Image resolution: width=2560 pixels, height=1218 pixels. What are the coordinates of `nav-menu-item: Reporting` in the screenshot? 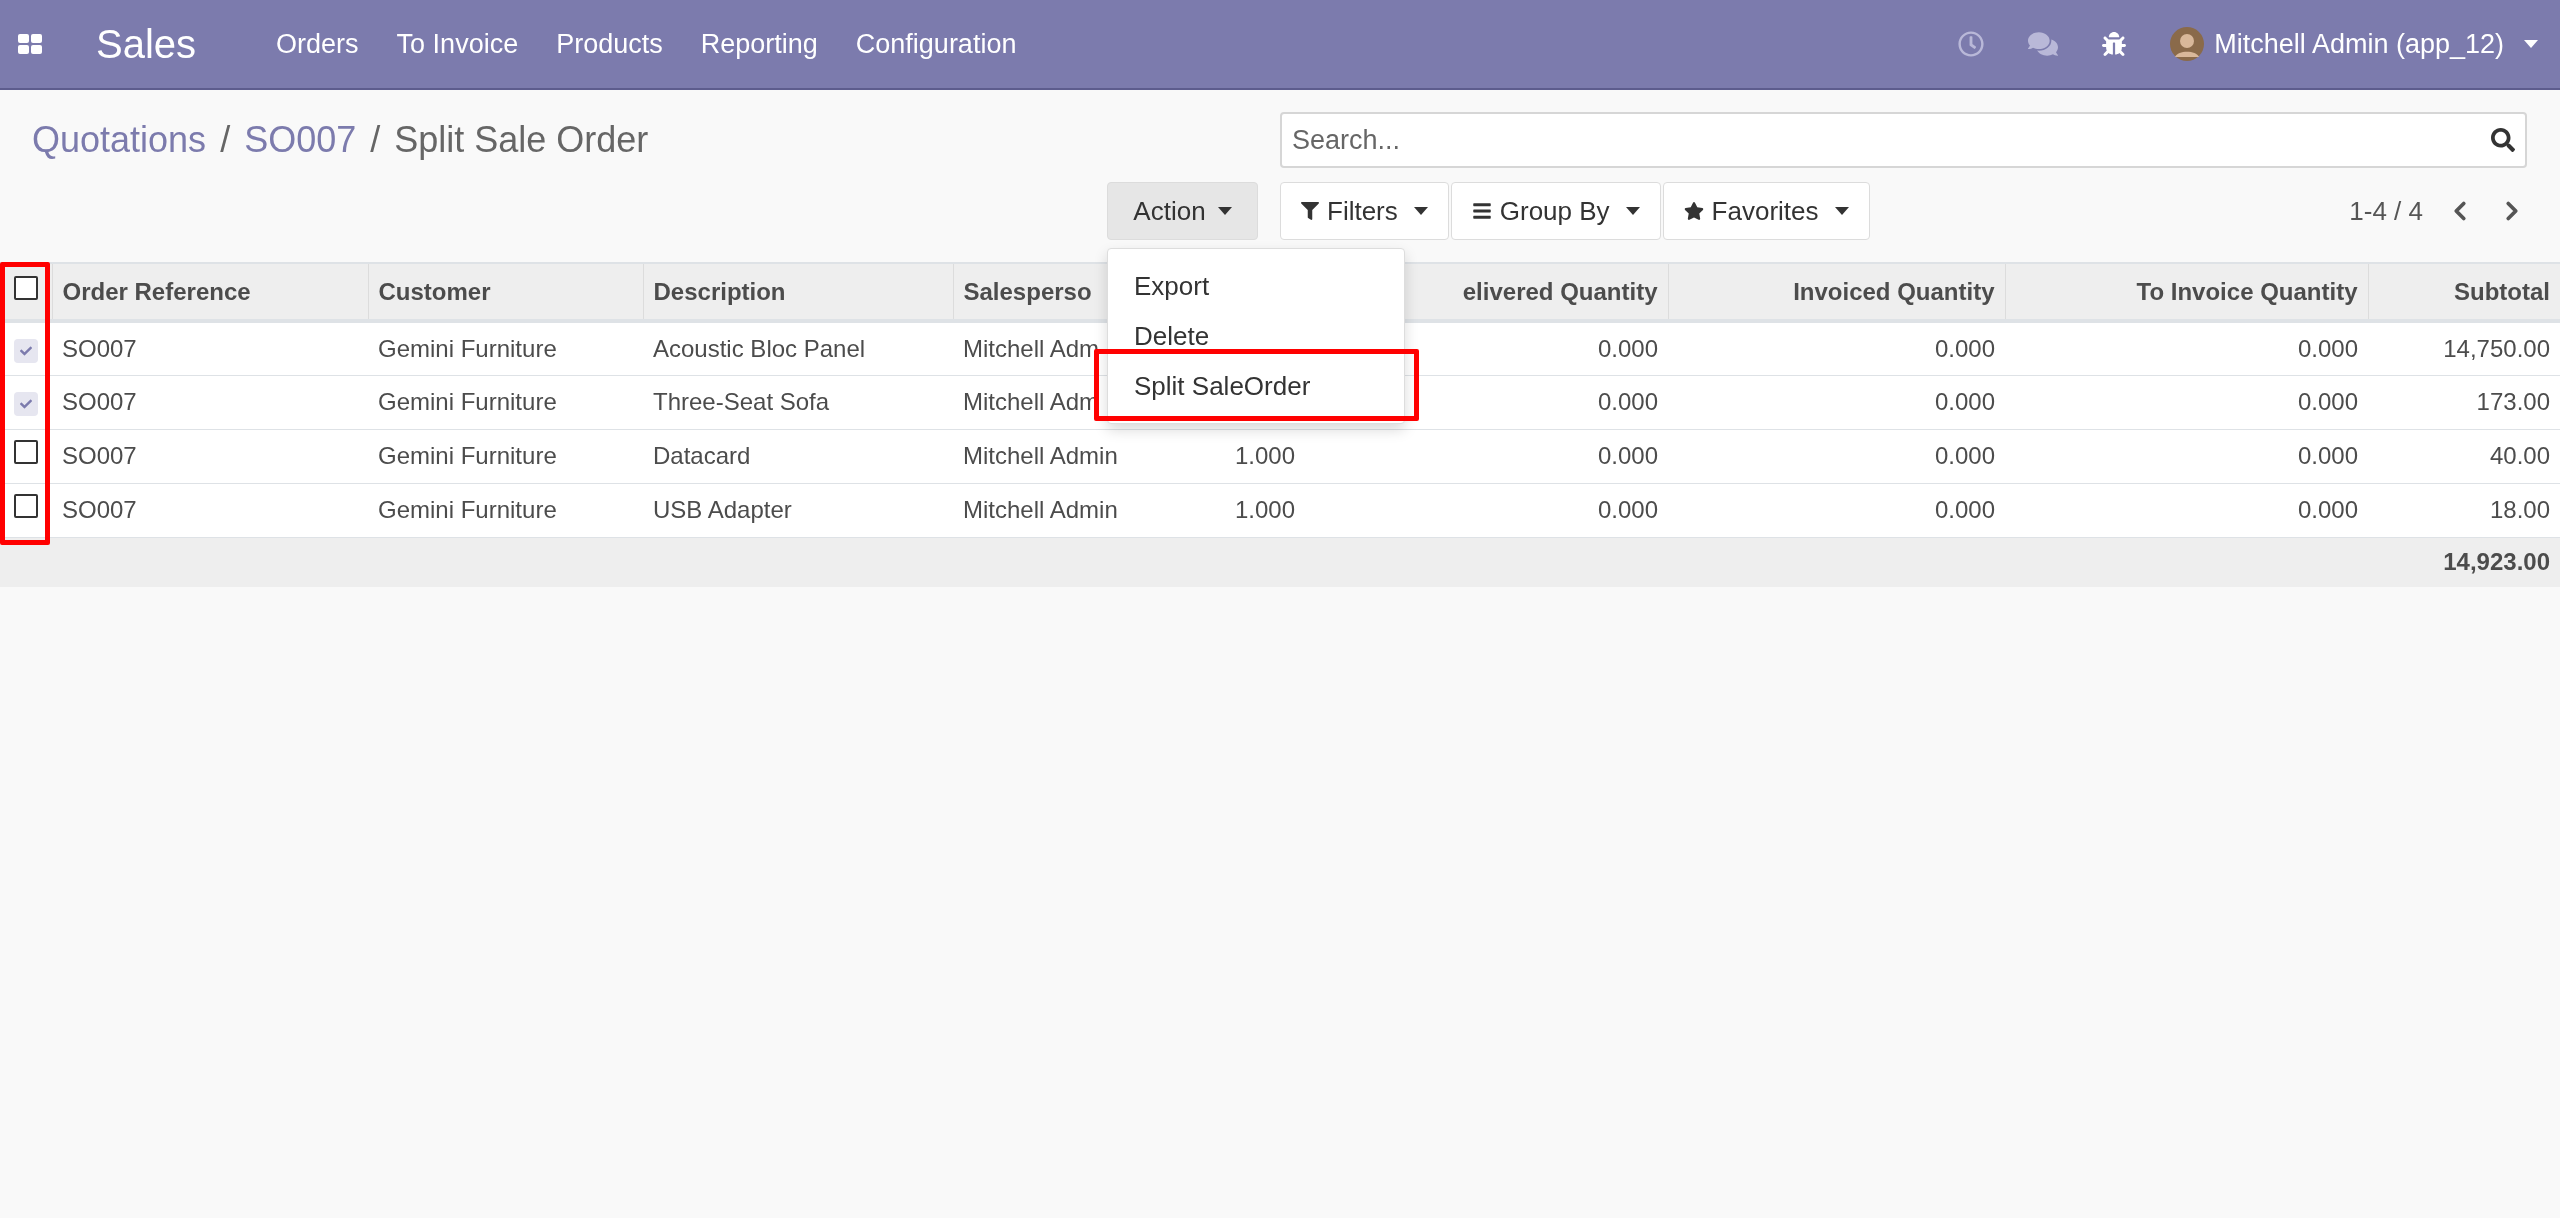 It's located at (759, 44).